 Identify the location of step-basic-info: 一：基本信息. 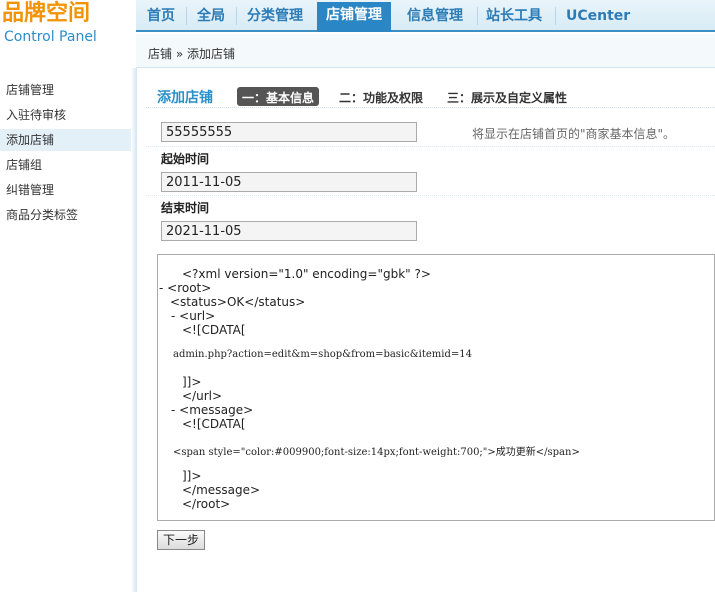
(278, 96).